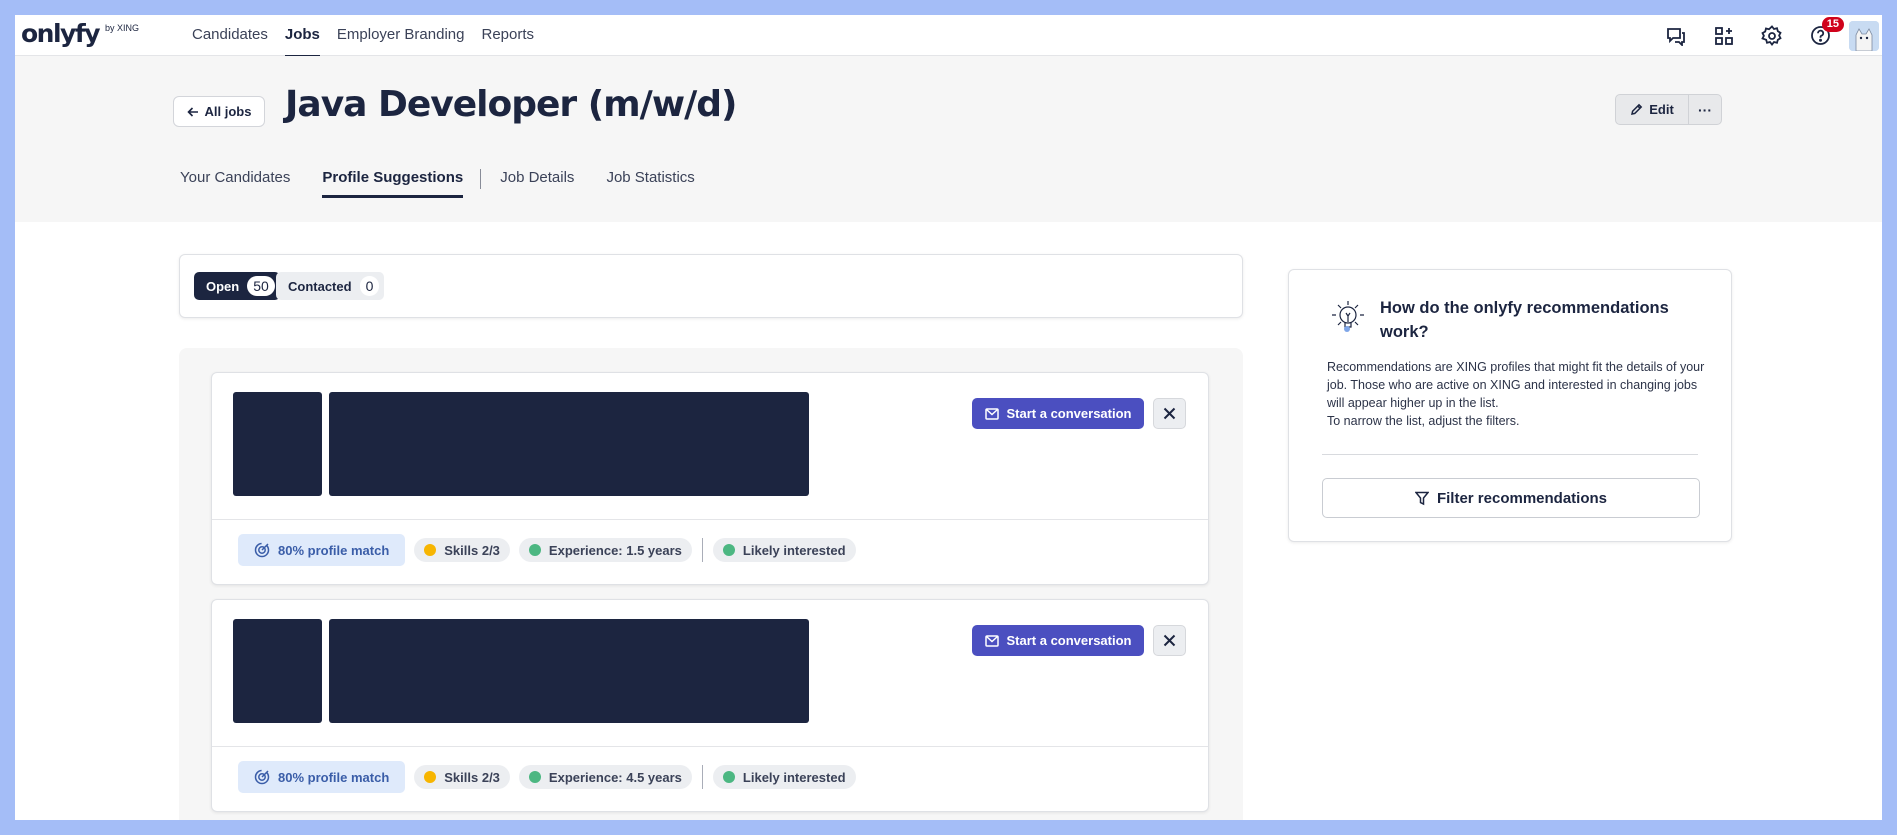 This screenshot has width=1897, height=835. I want to click on more-options-icon: ···, so click(1705, 109).